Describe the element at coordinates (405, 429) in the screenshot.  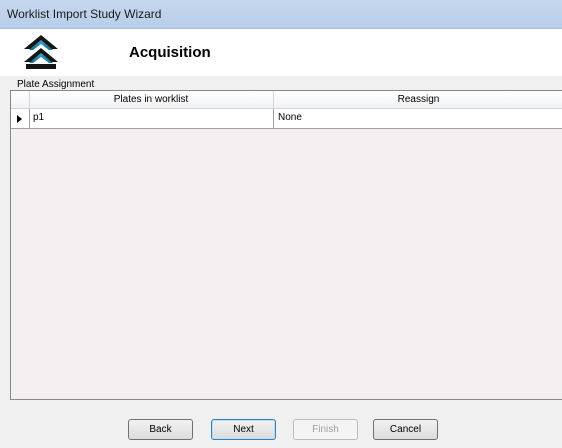
I see `cancel-button: Cancel` at that location.